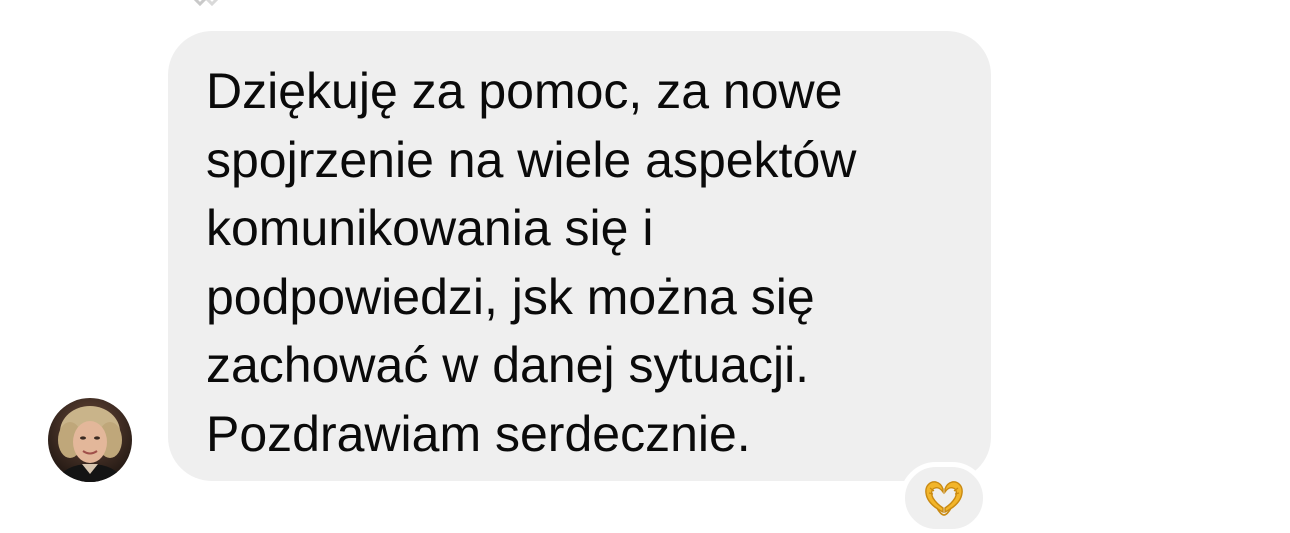  I want to click on heart-hands-emoji-icon, so click(944, 498).